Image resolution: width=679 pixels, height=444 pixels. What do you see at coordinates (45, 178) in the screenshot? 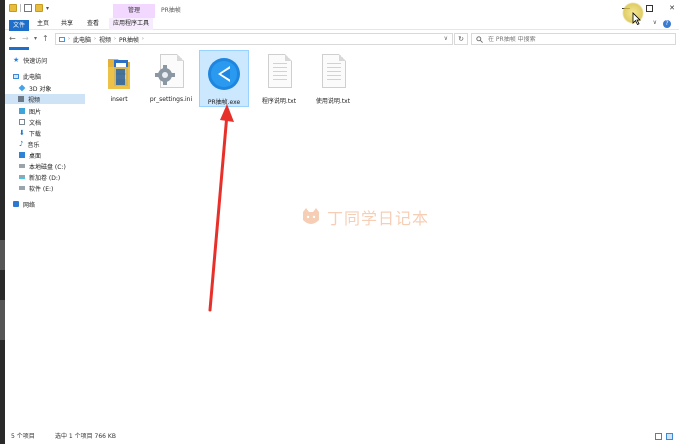
I see `sidebar-item-label: 新加卷 (D:)` at bounding box center [45, 178].